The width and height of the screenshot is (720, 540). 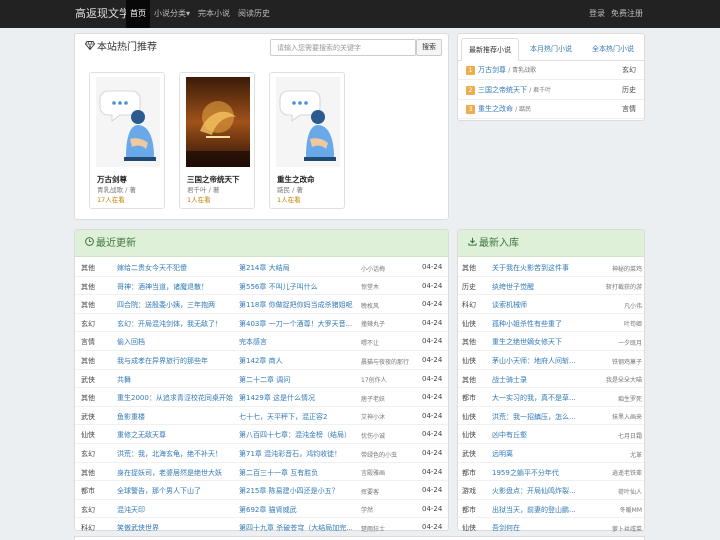 What do you see at coordinates (539, 454) in the screenshot?
I see `new-book-title: 远明离` at bounding box center [539, 454].